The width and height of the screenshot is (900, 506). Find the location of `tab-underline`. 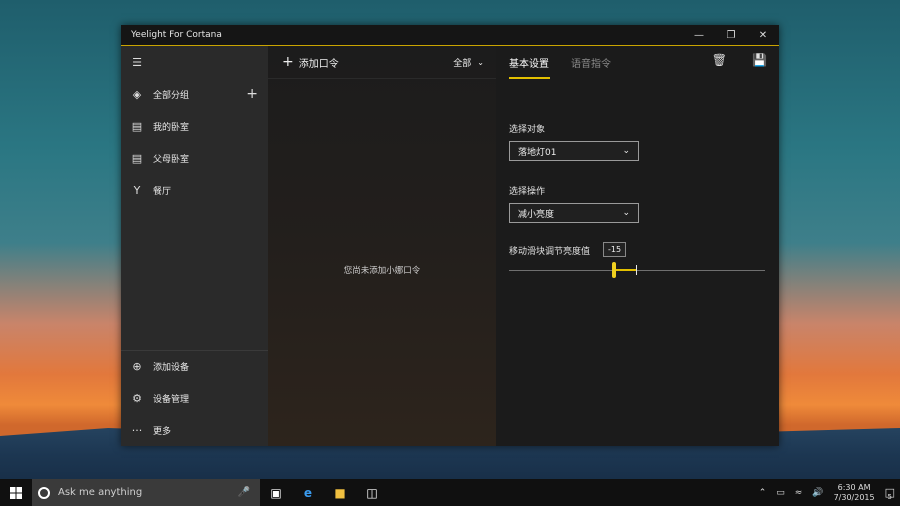

tab-underline is located at coordinates (529, 78).